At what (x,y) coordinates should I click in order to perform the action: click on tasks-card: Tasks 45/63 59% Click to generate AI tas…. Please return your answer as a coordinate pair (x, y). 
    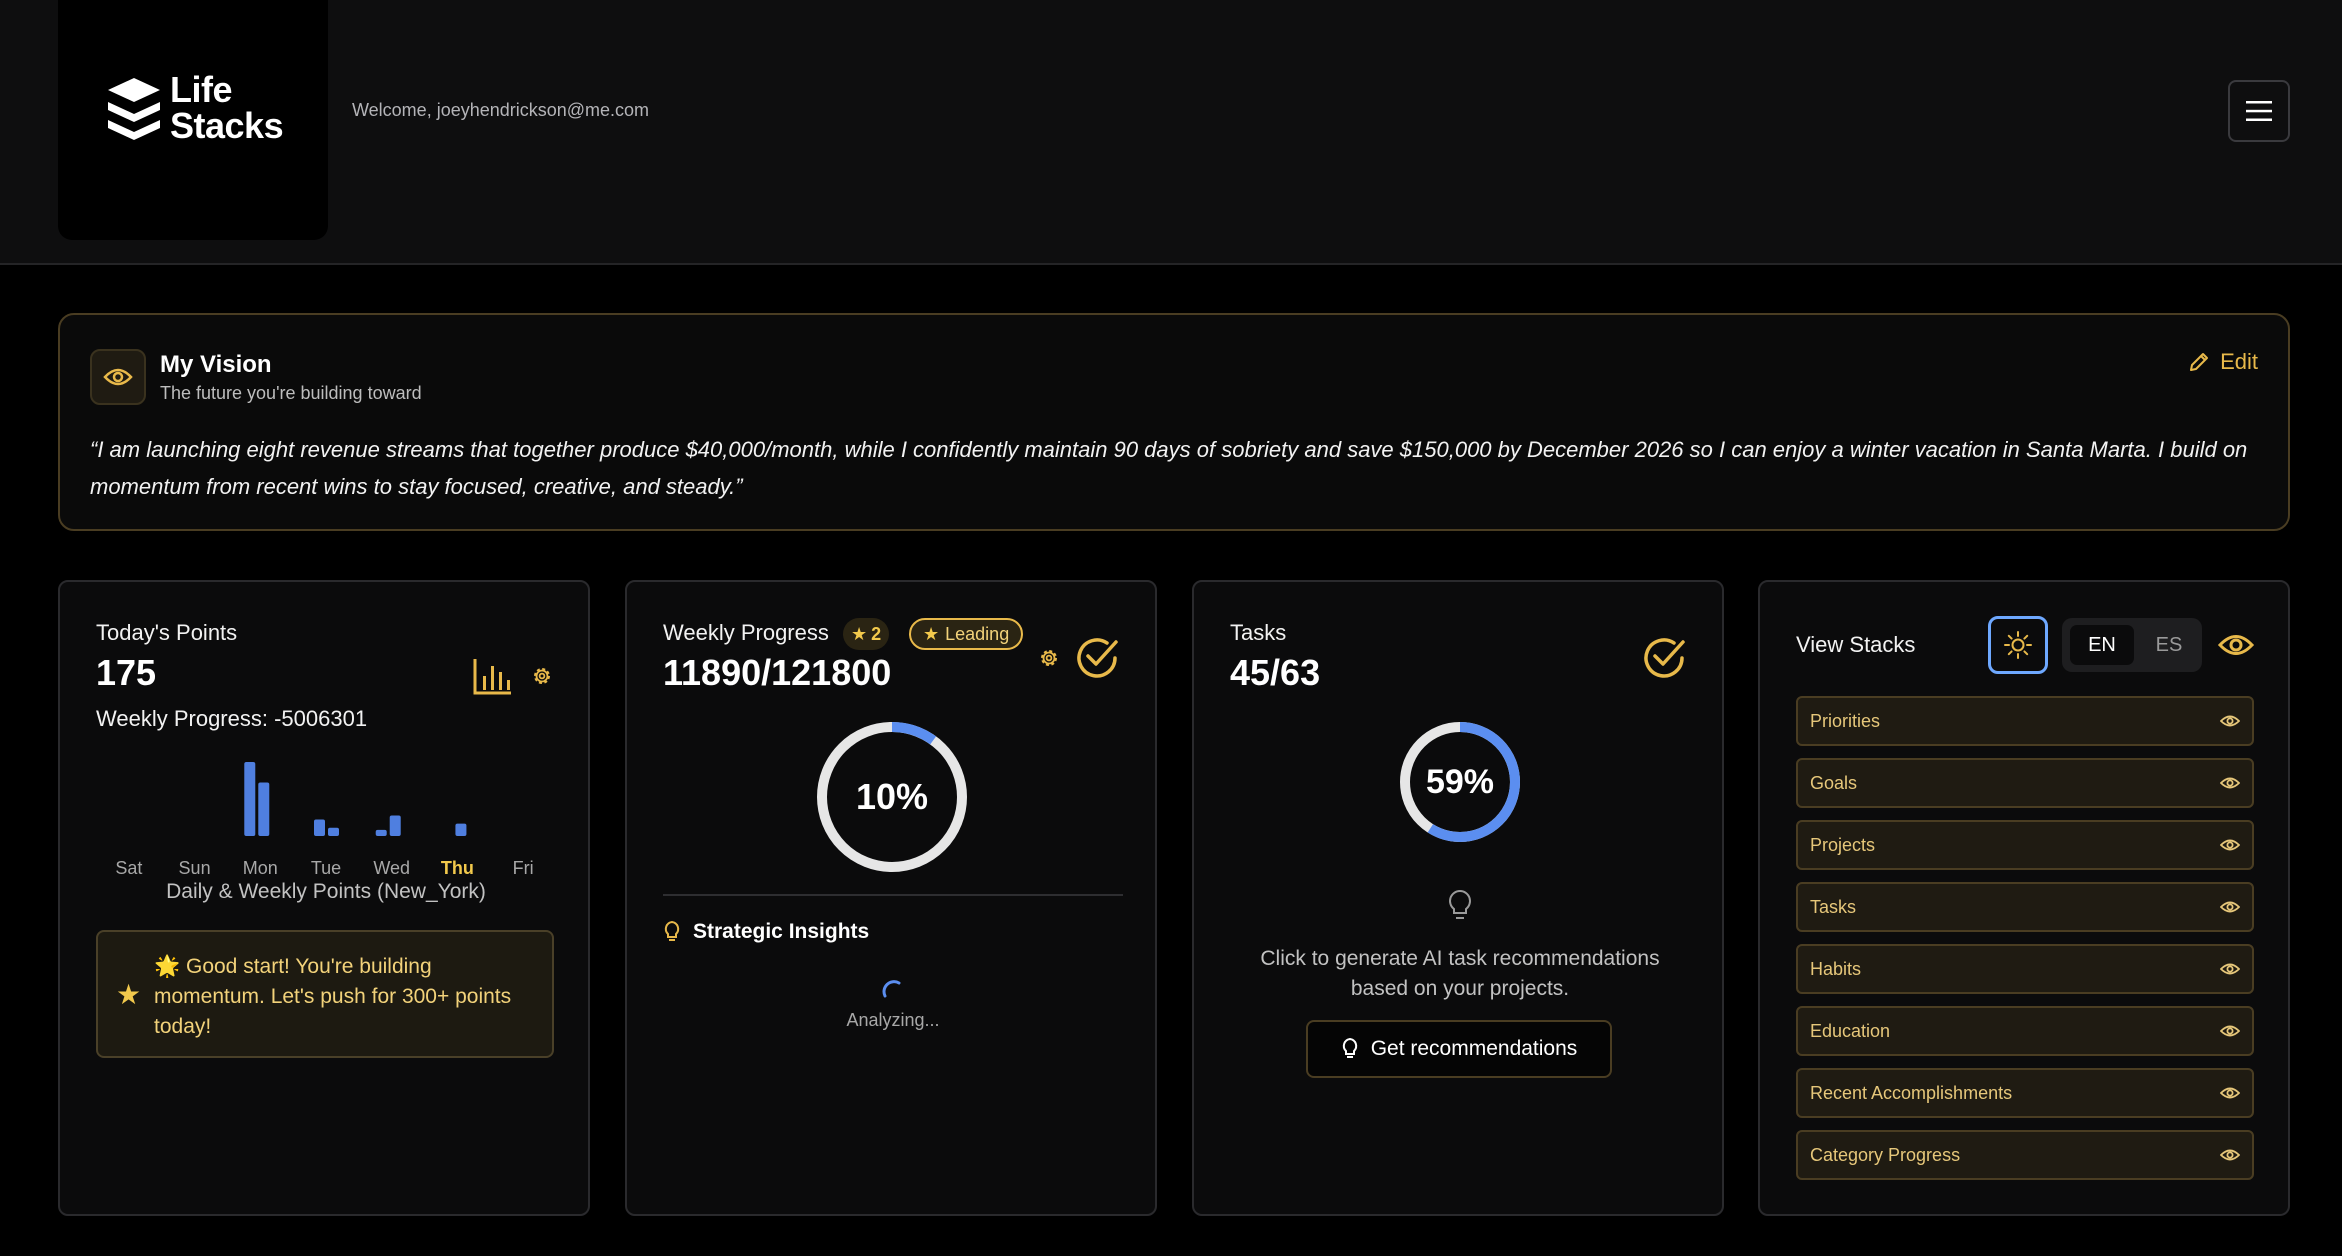
    Looking at the image, I should click on (1458, 898).